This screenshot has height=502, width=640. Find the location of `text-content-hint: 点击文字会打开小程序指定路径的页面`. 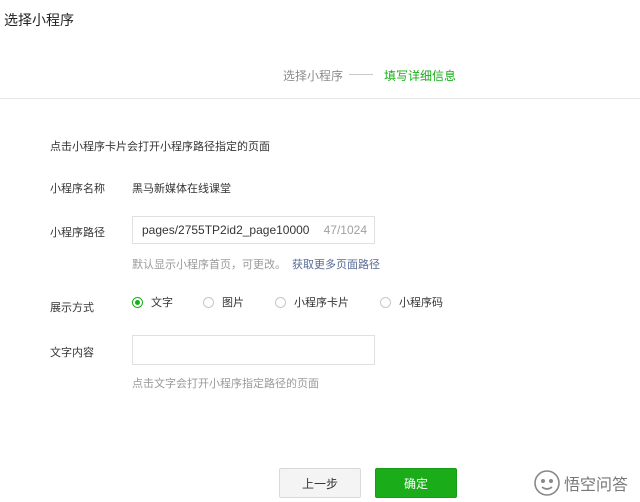

text-content-hint: 点击文字会打开小程序指定路径的页面 is located at coordinates (225, 384).